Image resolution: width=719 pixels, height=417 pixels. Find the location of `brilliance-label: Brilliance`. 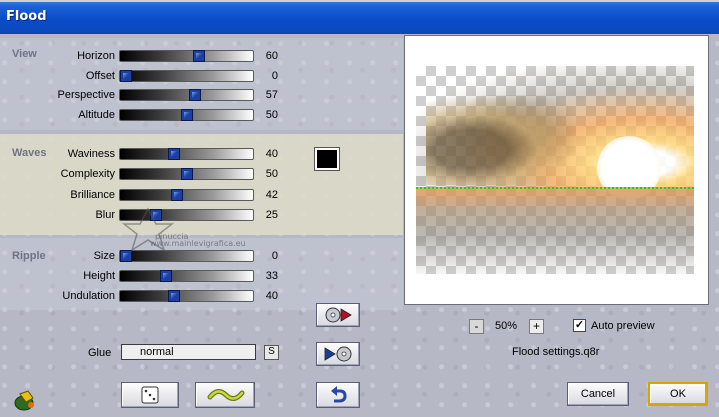

brilliance-label: Brilliance is located at coordinates (92, 195).